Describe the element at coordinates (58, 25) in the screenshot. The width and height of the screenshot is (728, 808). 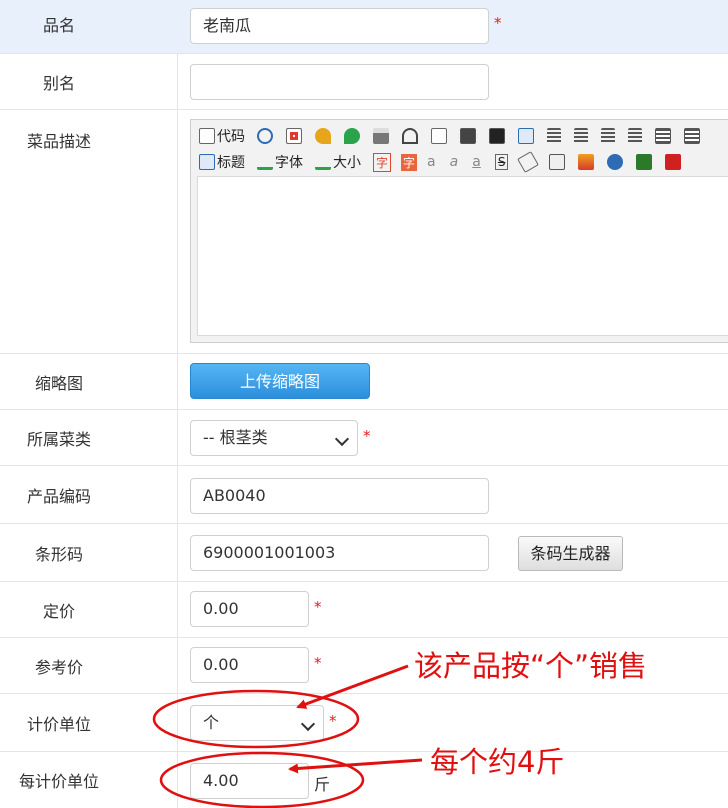
I see `name-label: 品名` at that location.